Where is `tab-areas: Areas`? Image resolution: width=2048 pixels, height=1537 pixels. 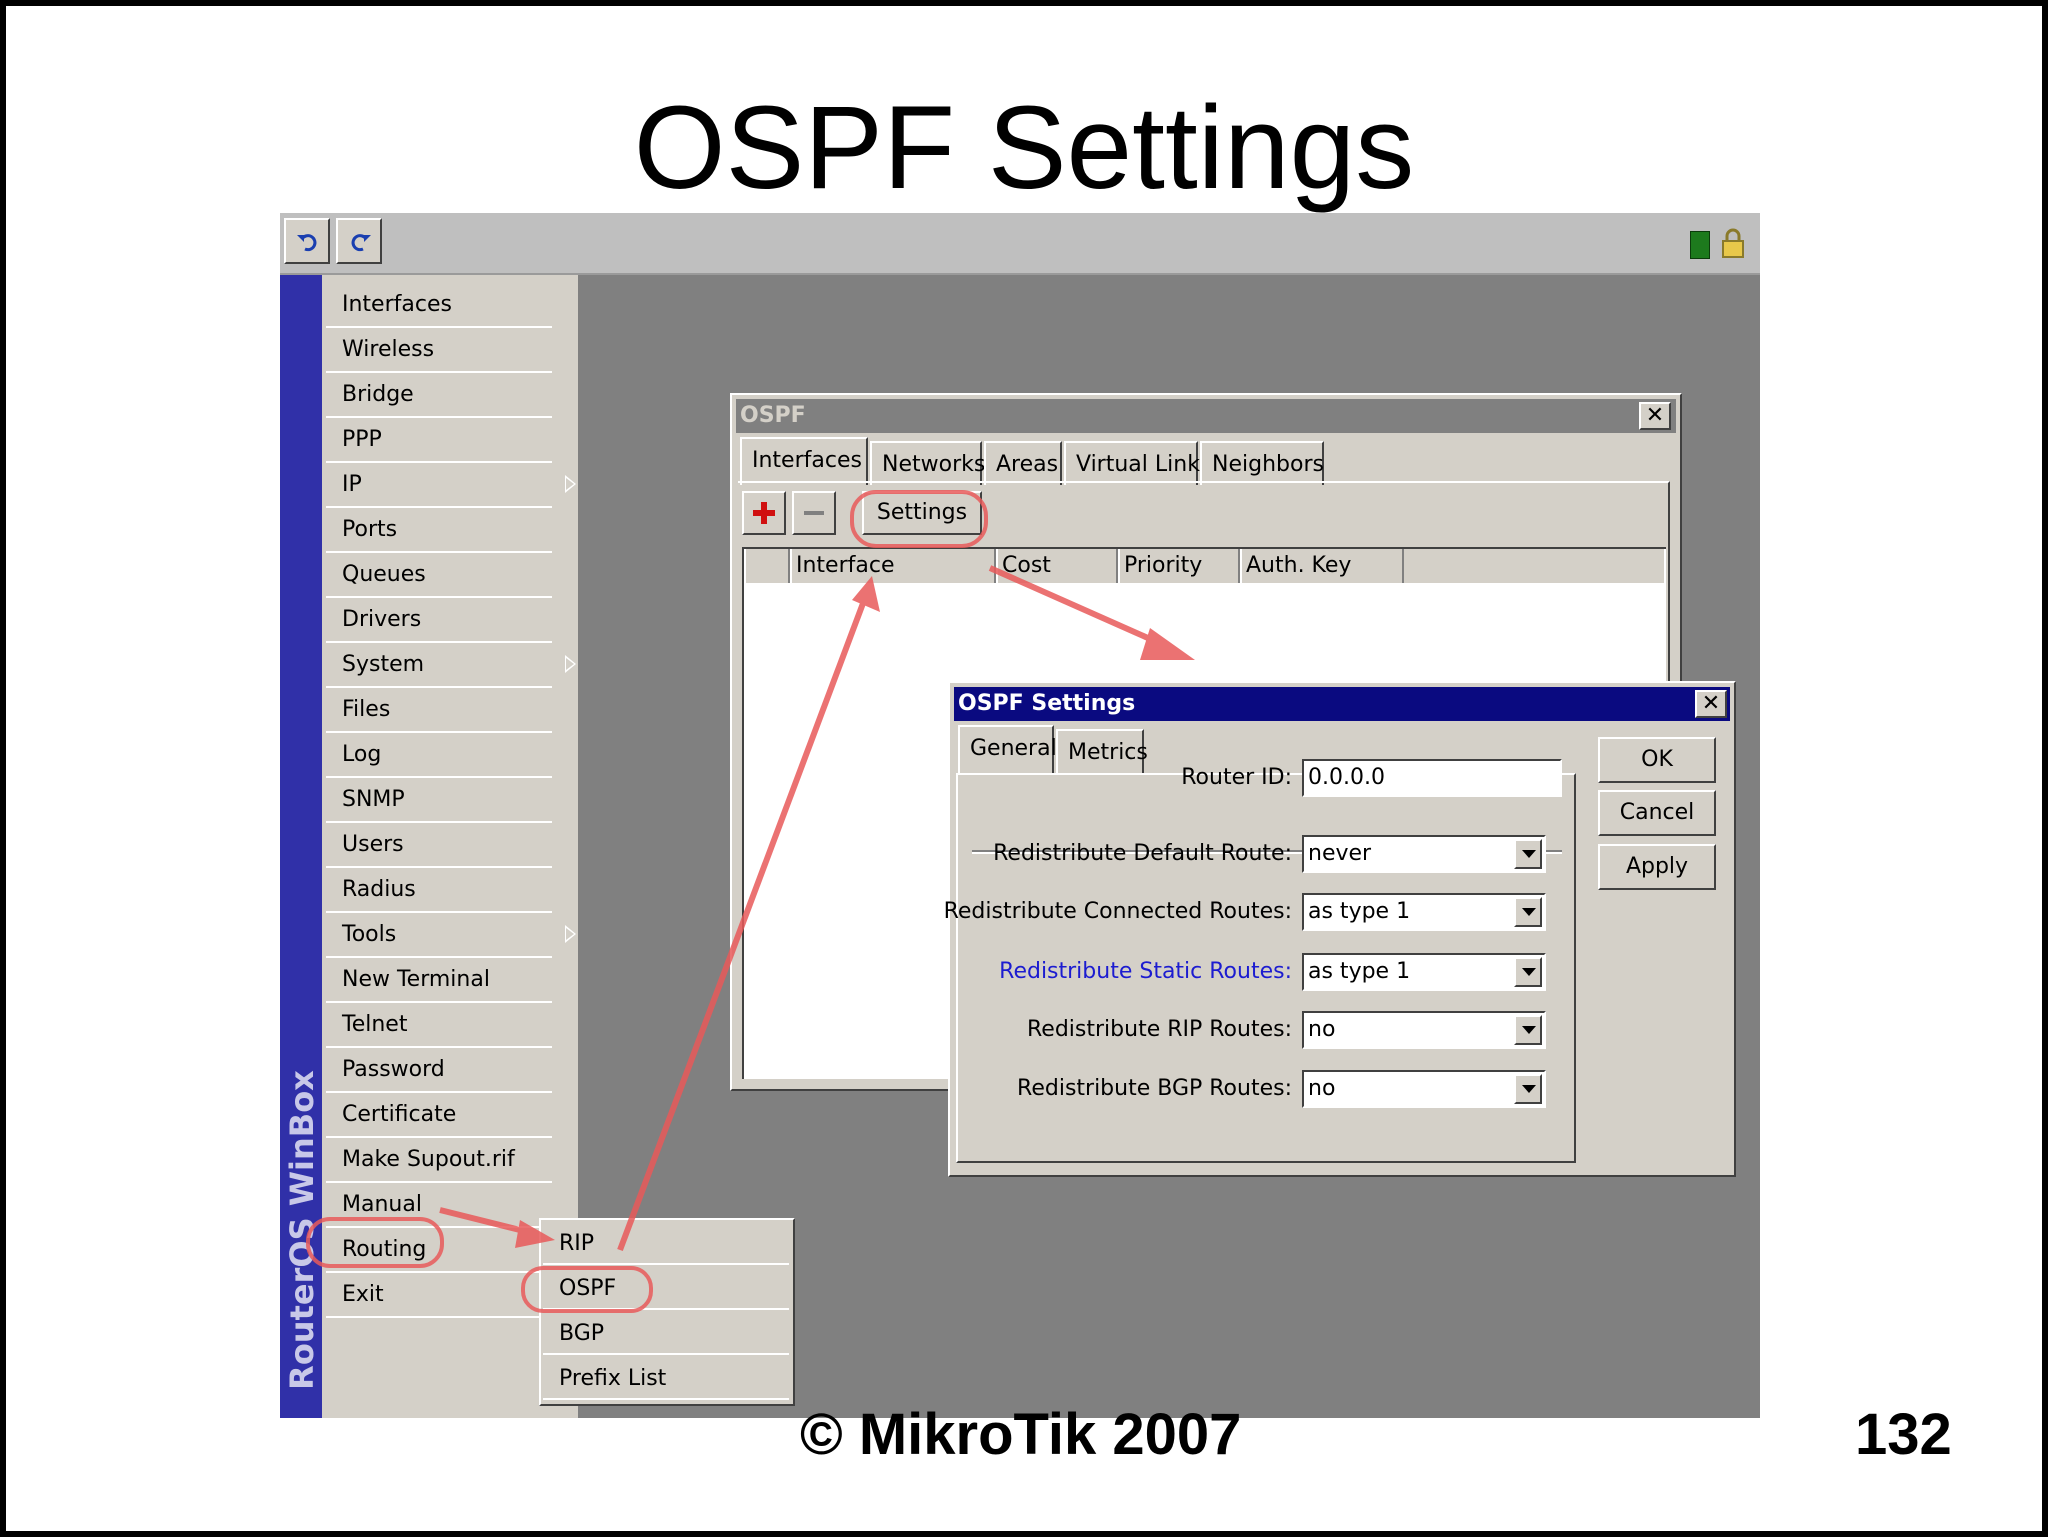
tab-areas: Areas is located at coordinates (1023, 463).